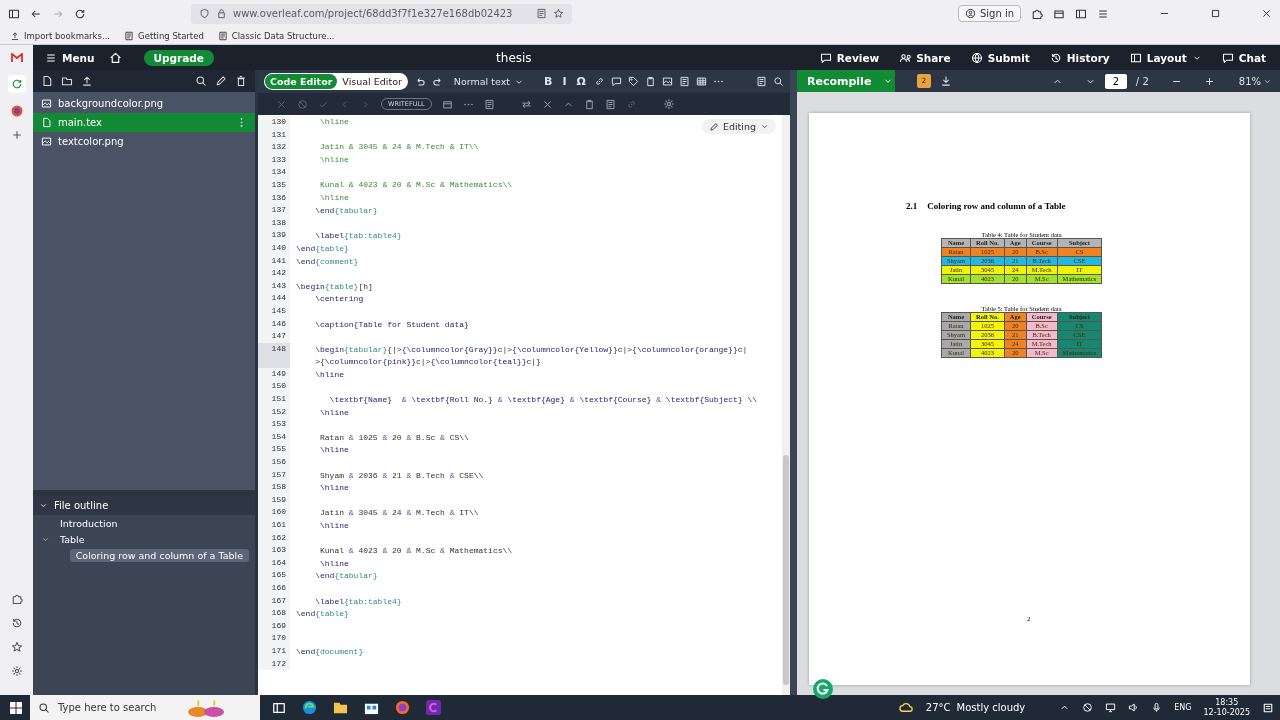 Image resolution: width=1280 pixels, height=720 pixels. What do you see at coordinates (559, 13) in the screenshot?
I see `bookmark-star-icon` at bounding box center [559, 13].